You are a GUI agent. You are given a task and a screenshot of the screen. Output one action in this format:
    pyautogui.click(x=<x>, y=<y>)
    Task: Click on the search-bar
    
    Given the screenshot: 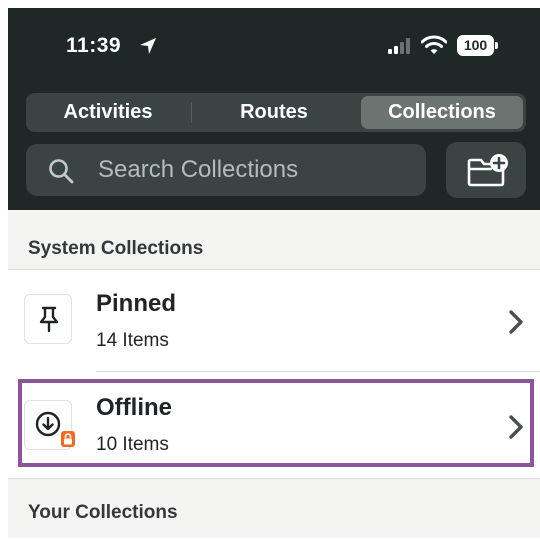 What is the action you would take?
    pyautogui.click(x=226, y=170)
    